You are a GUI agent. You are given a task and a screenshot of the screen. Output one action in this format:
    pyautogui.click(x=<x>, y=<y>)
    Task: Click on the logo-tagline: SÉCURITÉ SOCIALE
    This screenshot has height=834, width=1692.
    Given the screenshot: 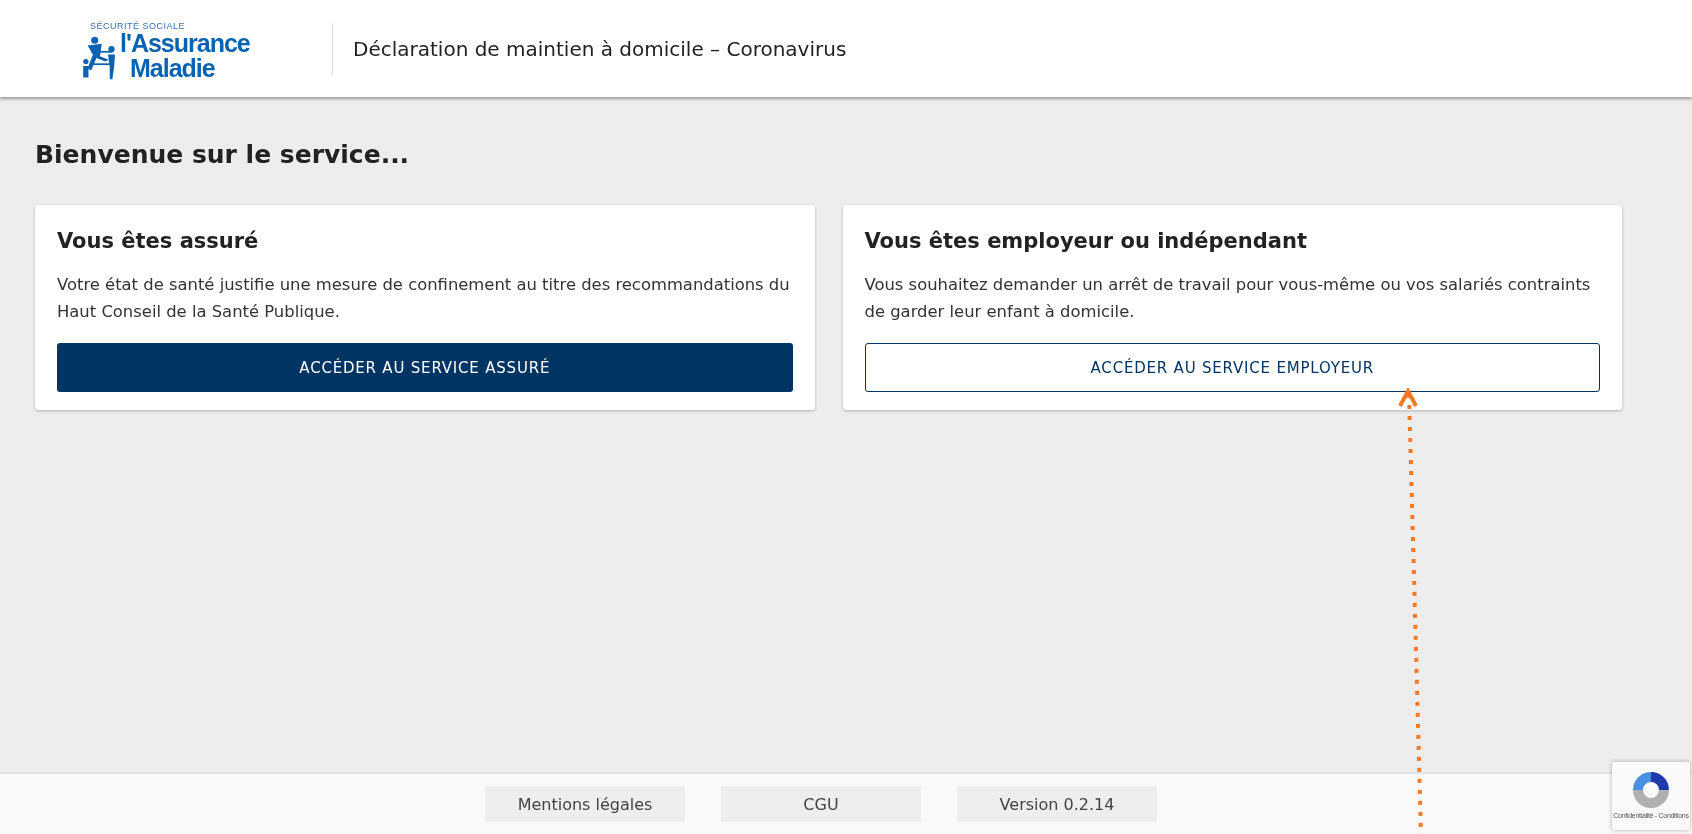 What is the action you would take?
    pyautogui.click(x=138, y=25)
    